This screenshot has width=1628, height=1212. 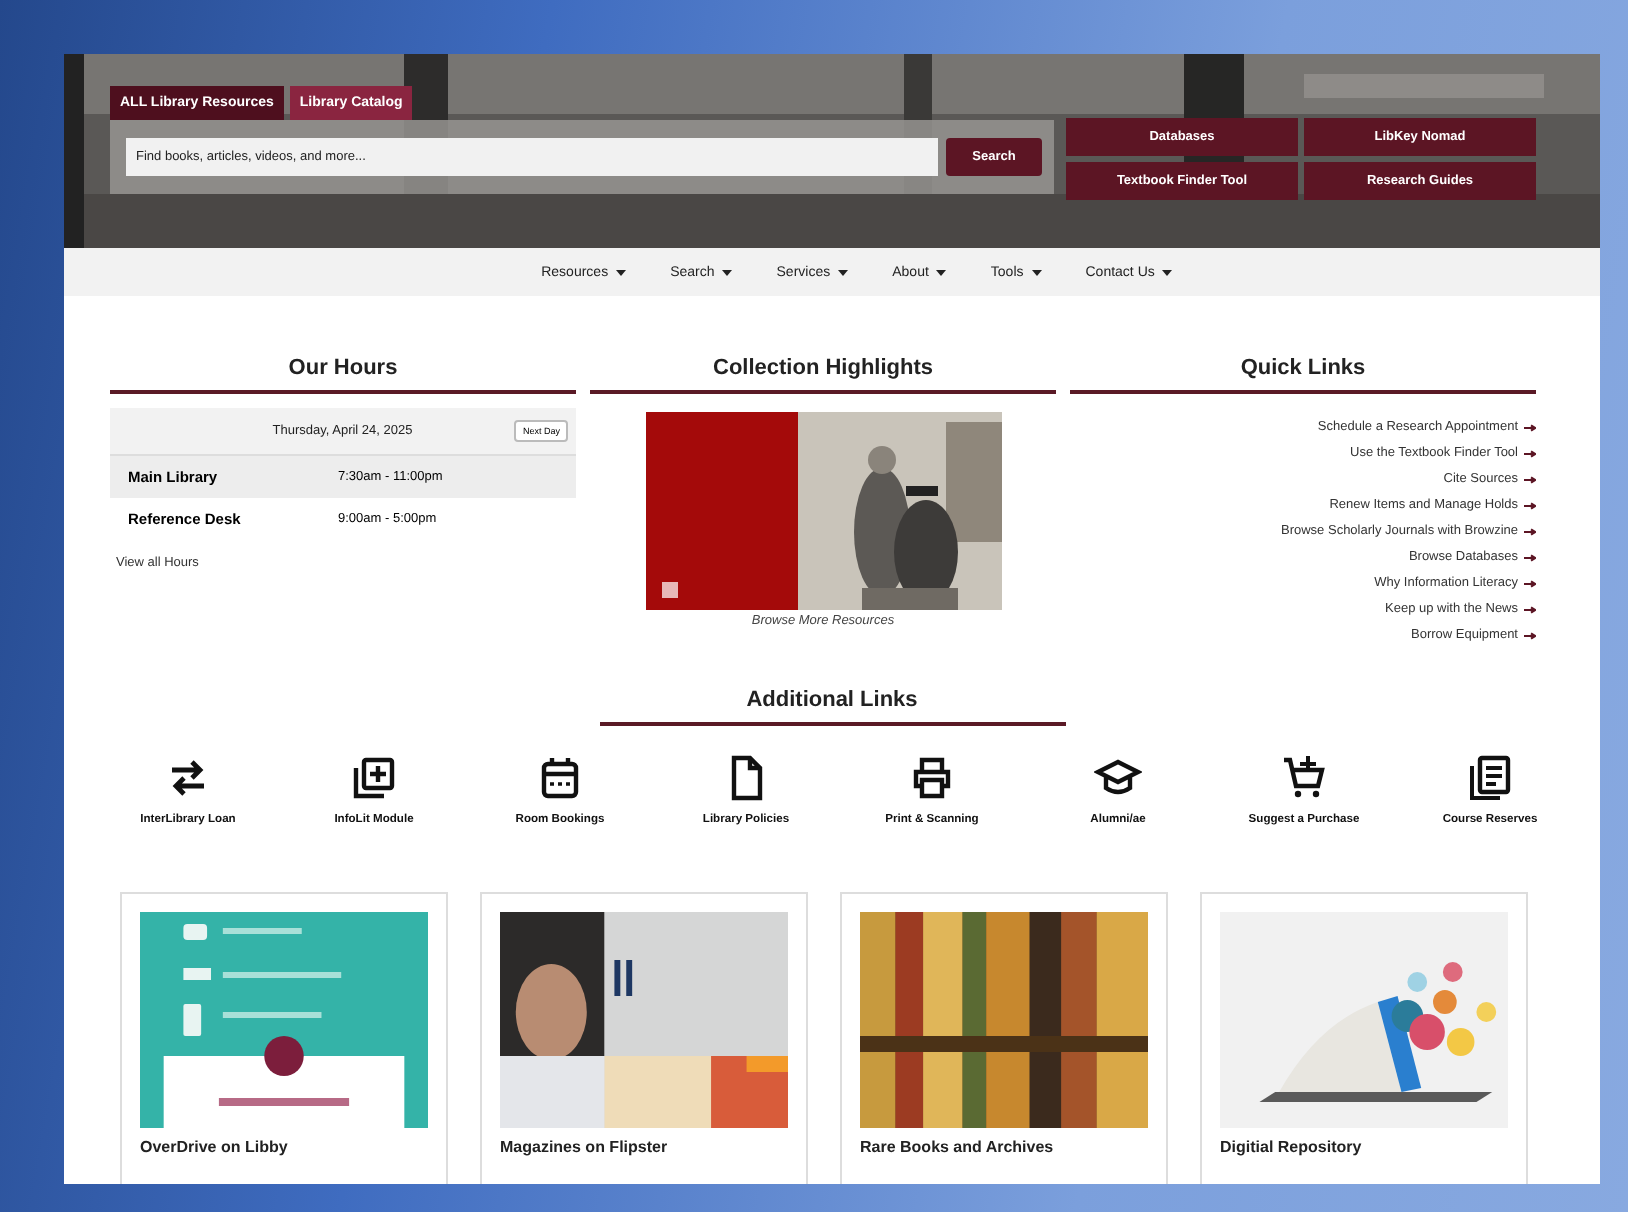 I want to click on section-heading: Collection Highlights, so click(x=823, y=375).